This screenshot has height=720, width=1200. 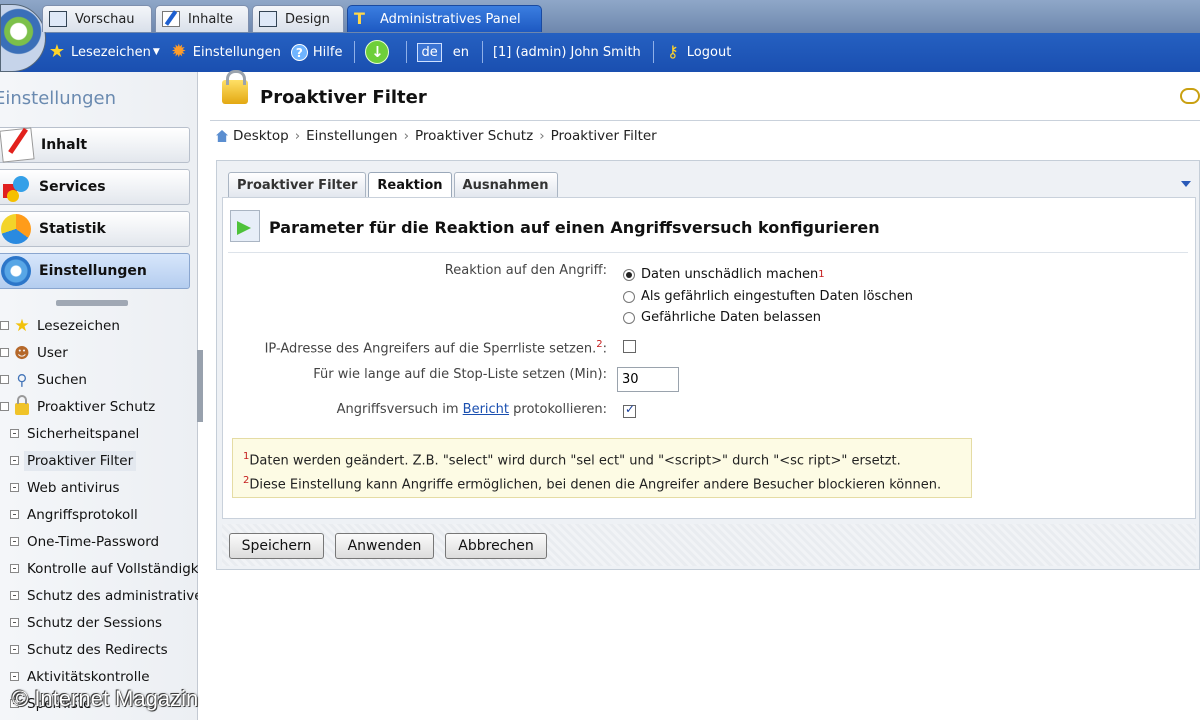 I want to click on tree-item-proaktiver-schutz: Proaktiver Schutz, so click(x=99, y=406).